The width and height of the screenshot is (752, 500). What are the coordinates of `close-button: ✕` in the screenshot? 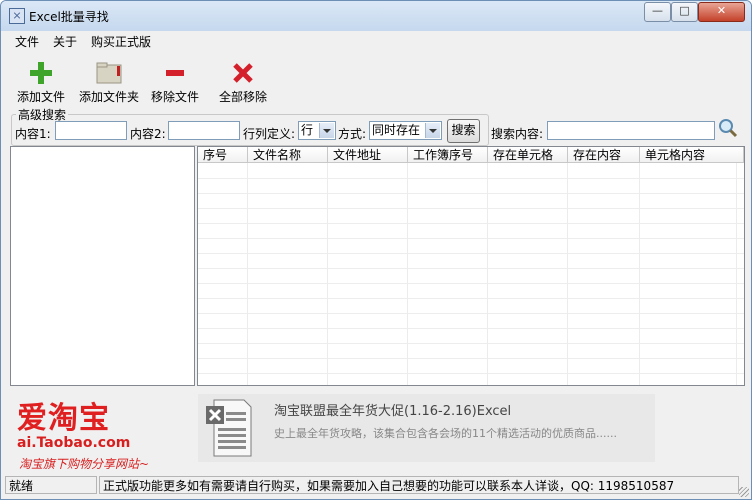 It's located at (721, 12).